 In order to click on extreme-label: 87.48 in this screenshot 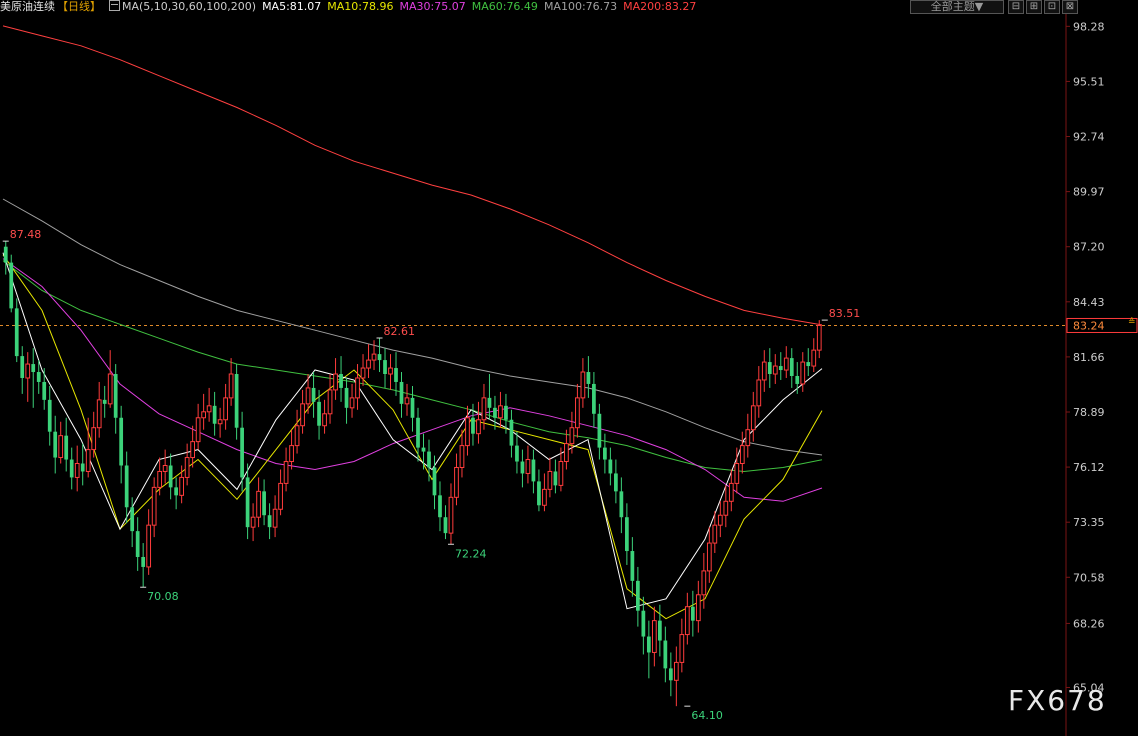, I will do `click(26, 234)`.